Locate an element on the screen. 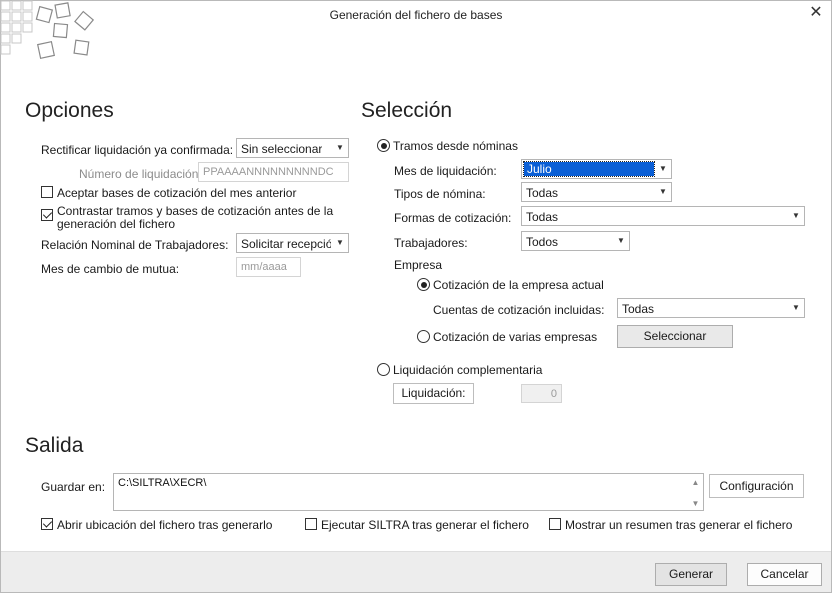 The height and width of the screenshot is (593, 832). chevron-up-icon: ▲ is located at coordinates (695, 482).